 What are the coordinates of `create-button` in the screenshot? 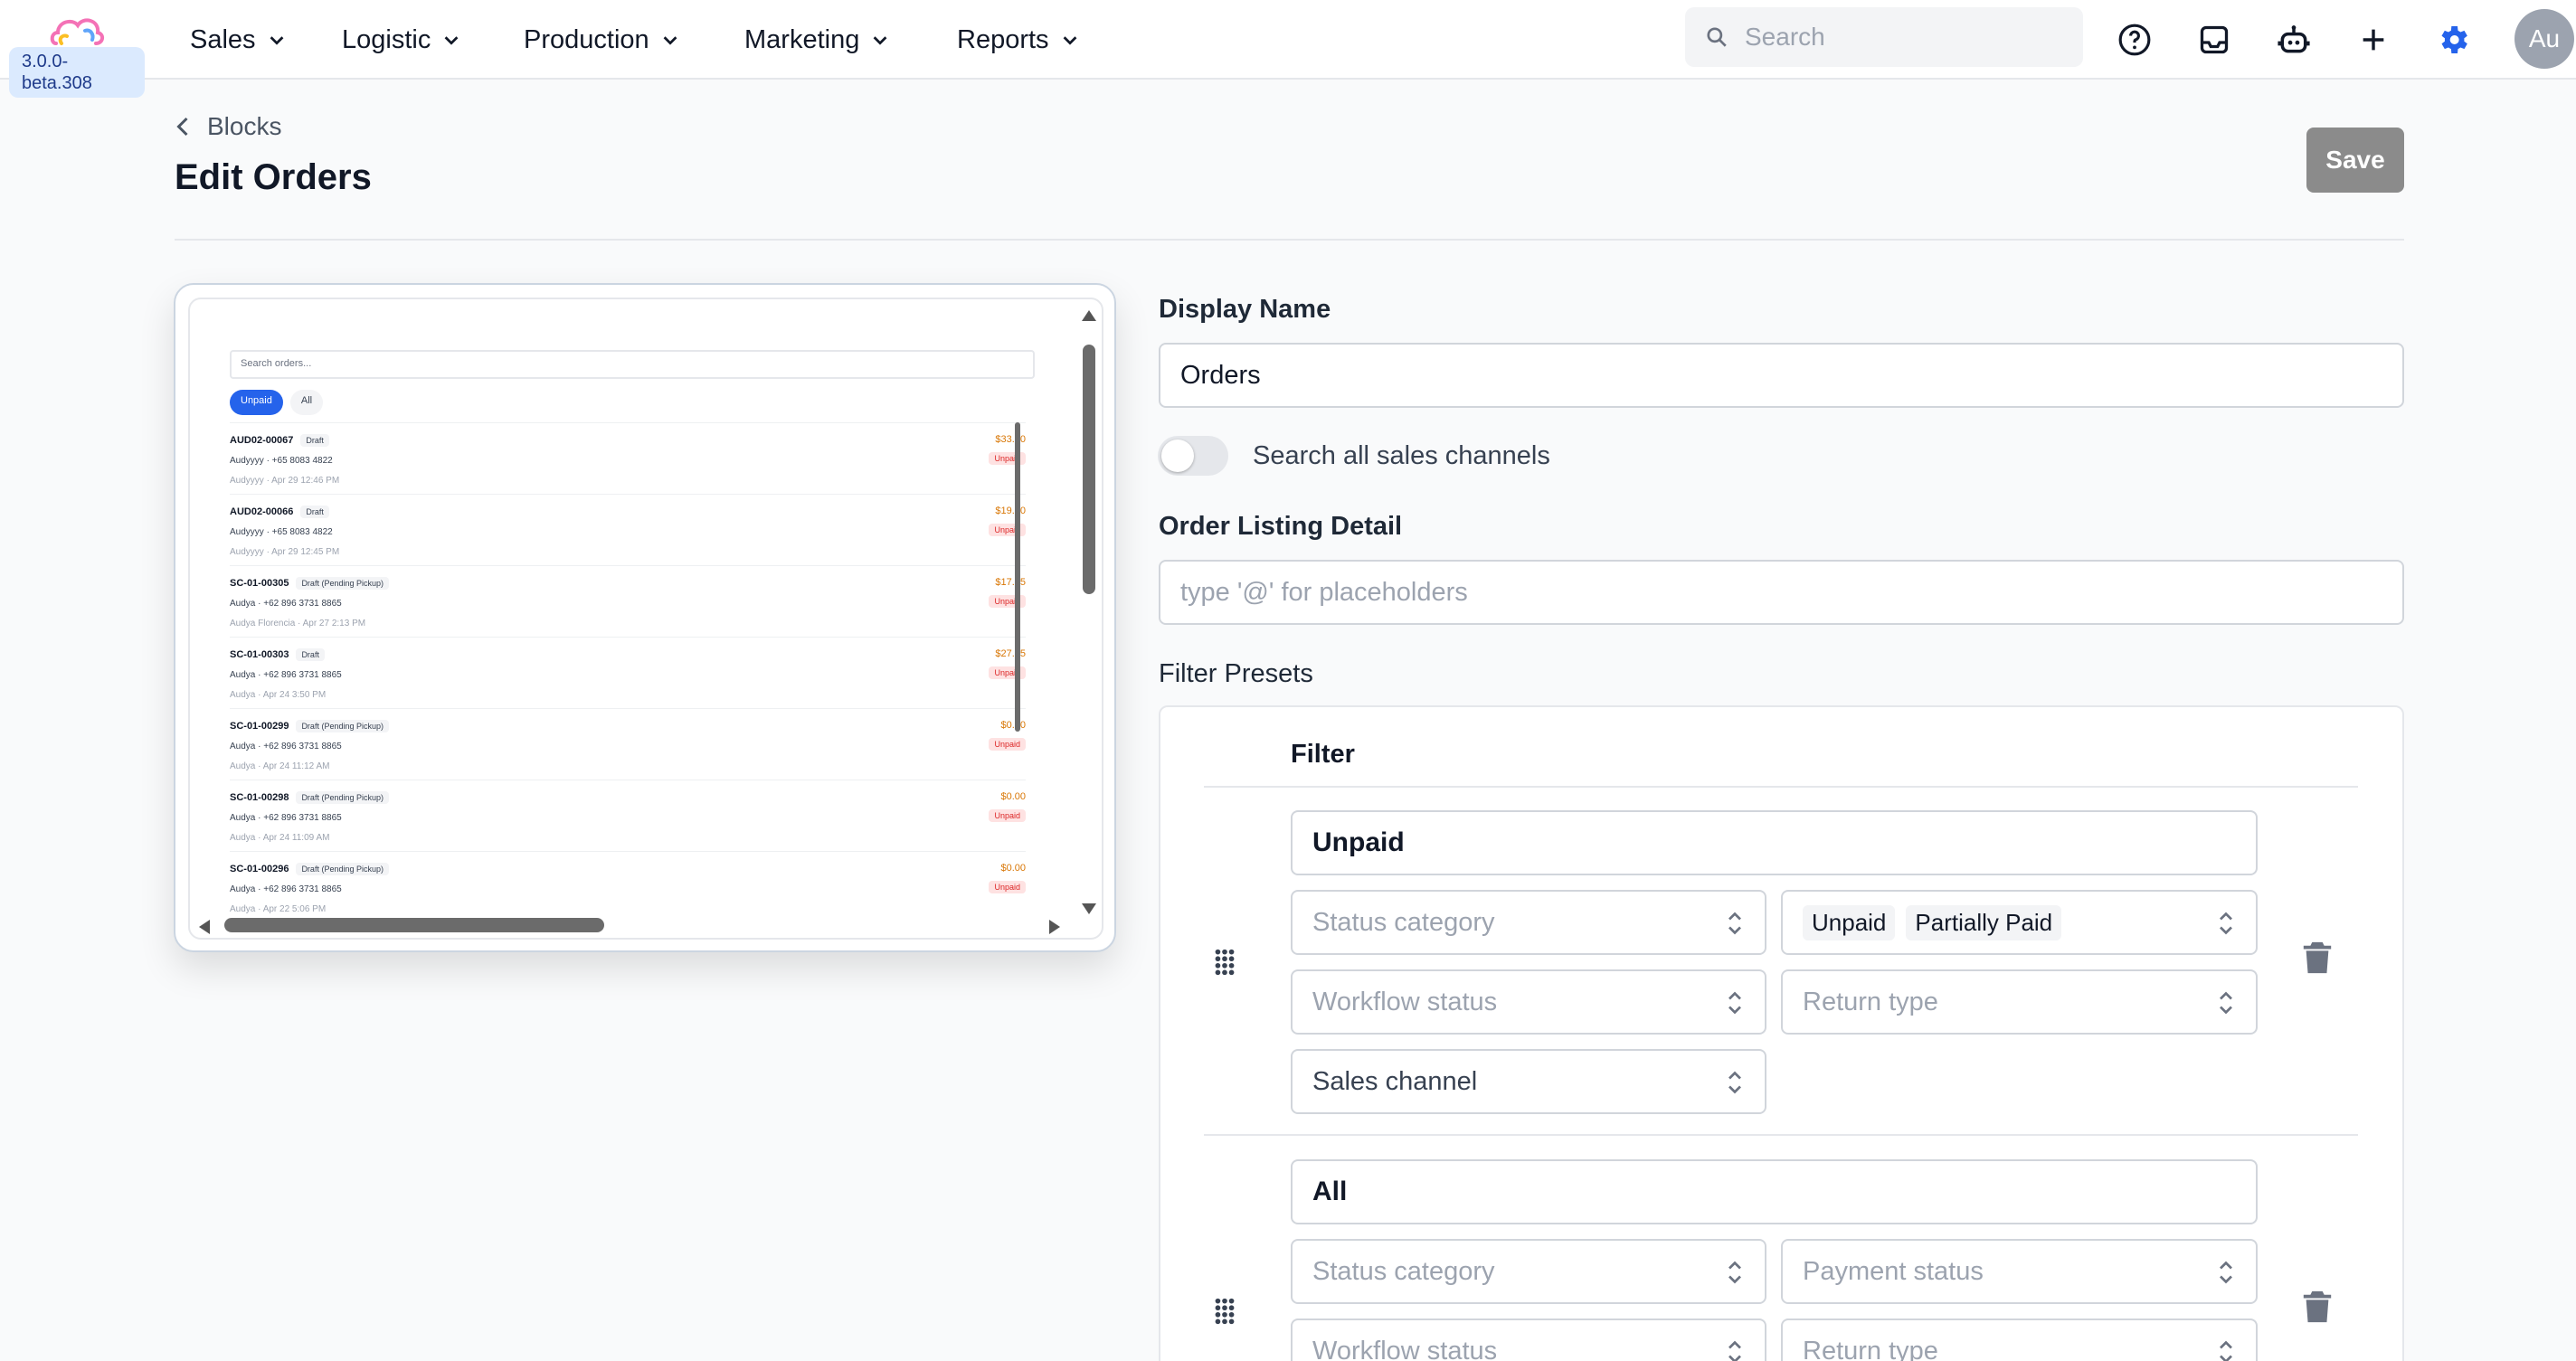 It's located at (2373, 40).